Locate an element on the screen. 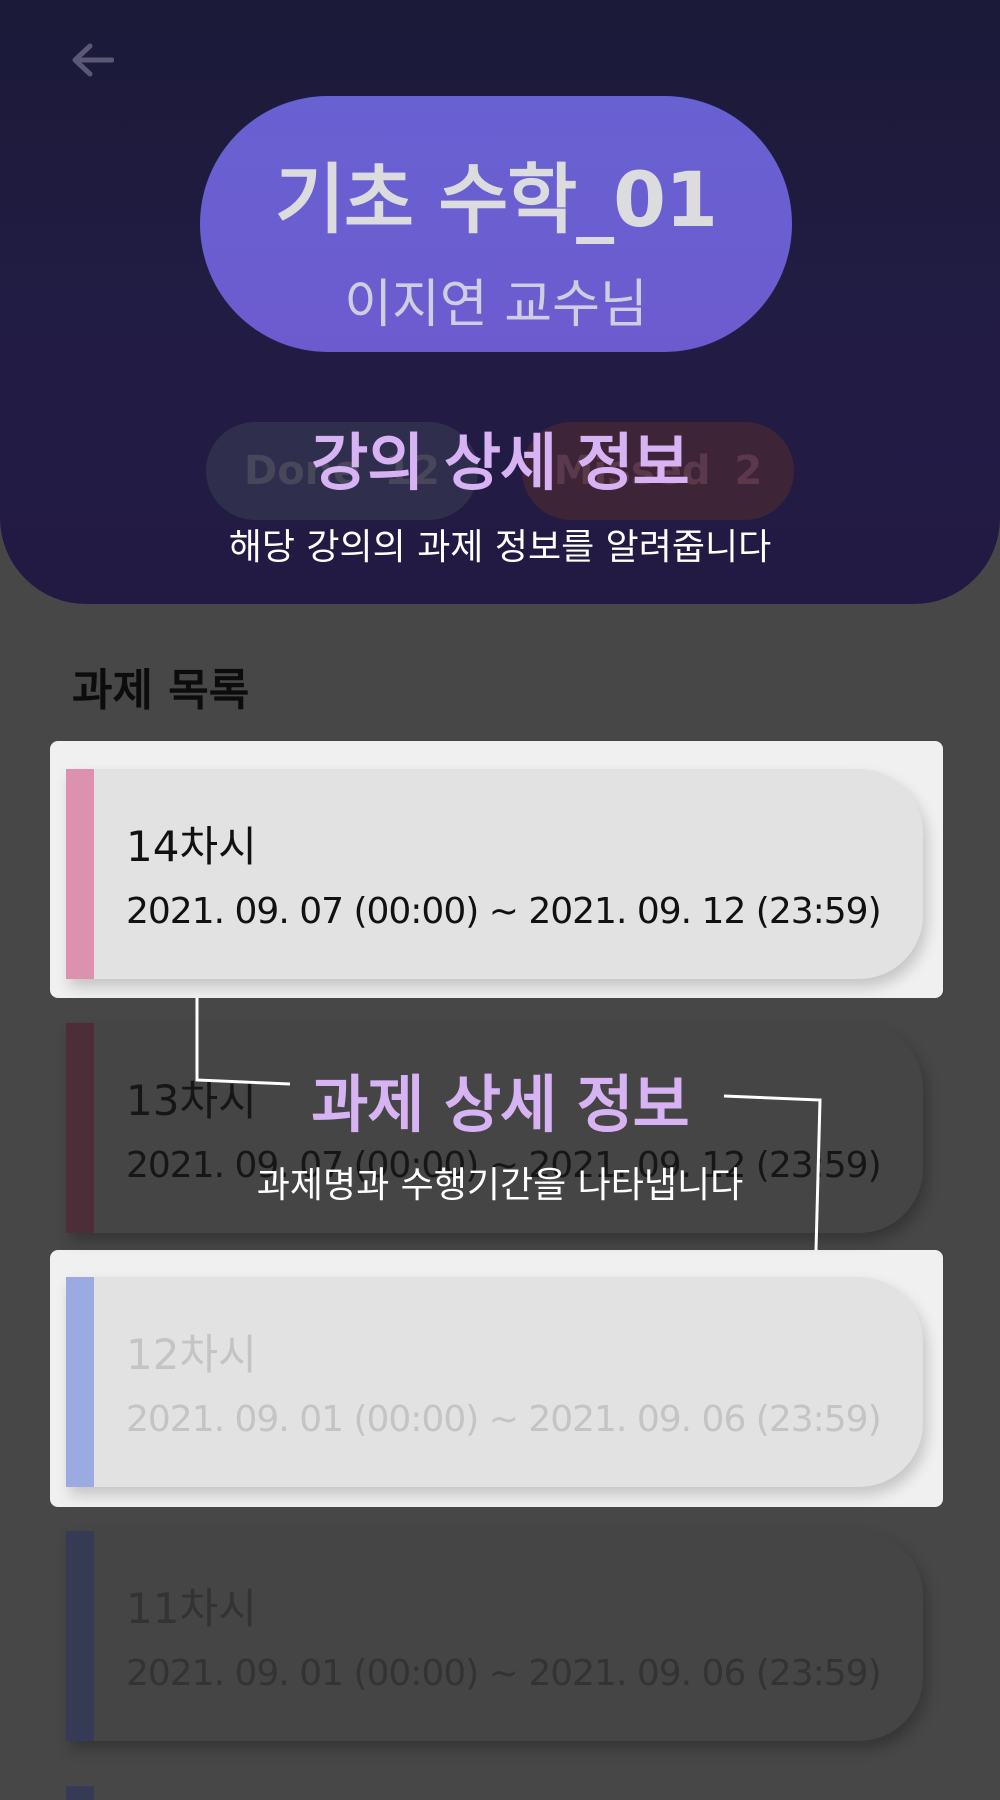 The height and width of the screenshot is (1800, 1000). callout-connector is located at coordinates (508, 1124).